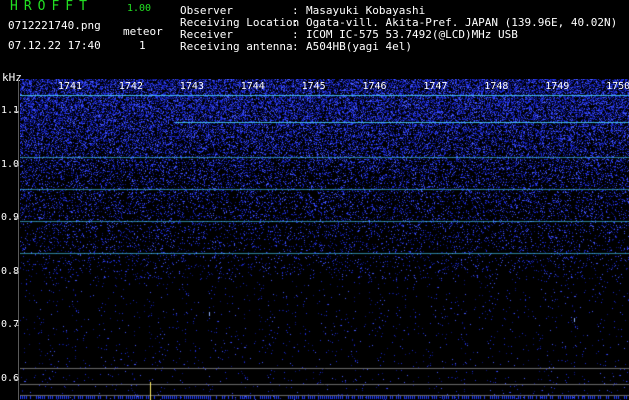 Image resolution: width=629 pixels, height=400 pixels. What do you see at coordinates (143, 31) in the screenshot?
I see `event-label: meteor` at bounding box center [143, 31].